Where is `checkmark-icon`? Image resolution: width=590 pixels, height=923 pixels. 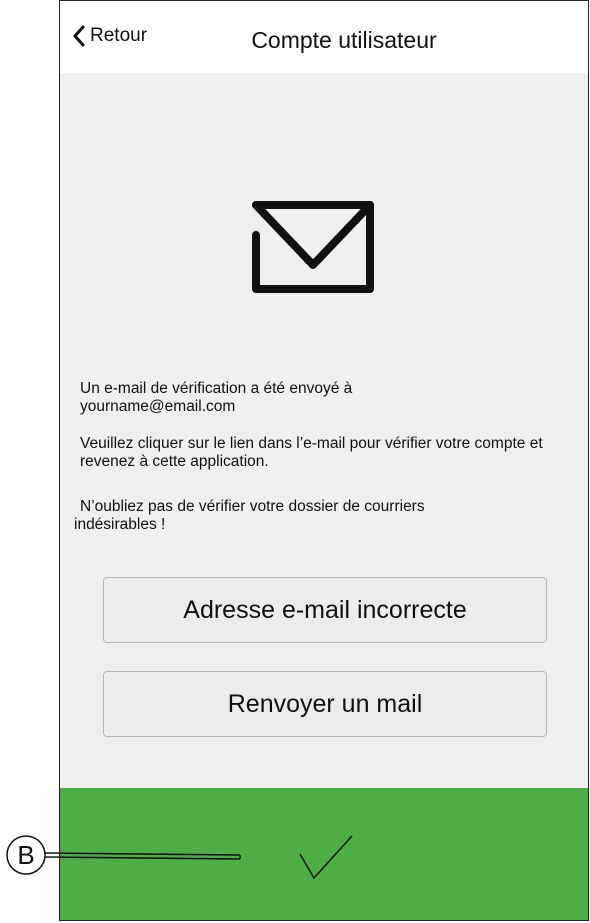 checkmark-icon is located at coordinates (326, 860).